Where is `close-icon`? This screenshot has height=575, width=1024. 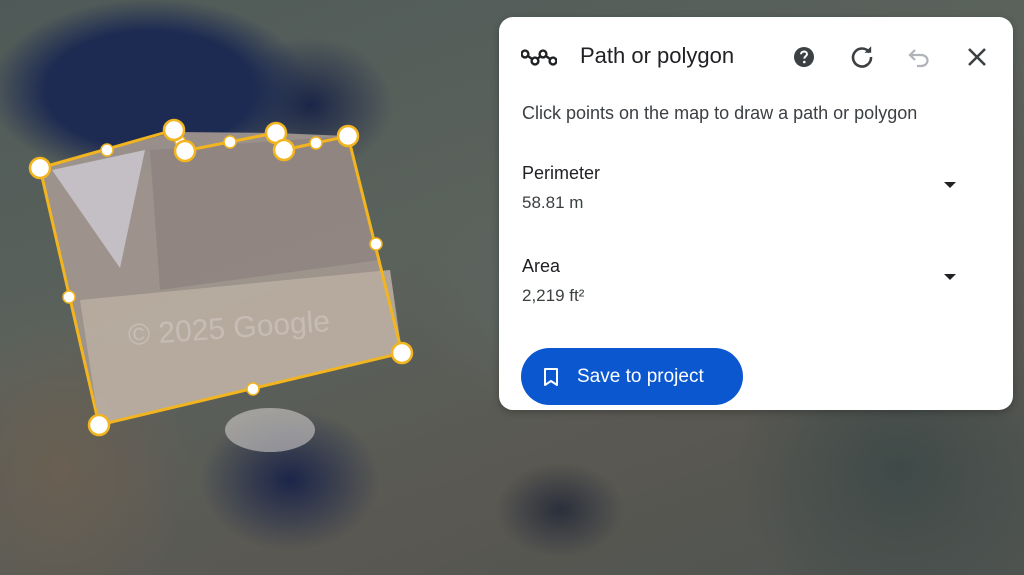 close-icon is located at coordinates (977, 57).